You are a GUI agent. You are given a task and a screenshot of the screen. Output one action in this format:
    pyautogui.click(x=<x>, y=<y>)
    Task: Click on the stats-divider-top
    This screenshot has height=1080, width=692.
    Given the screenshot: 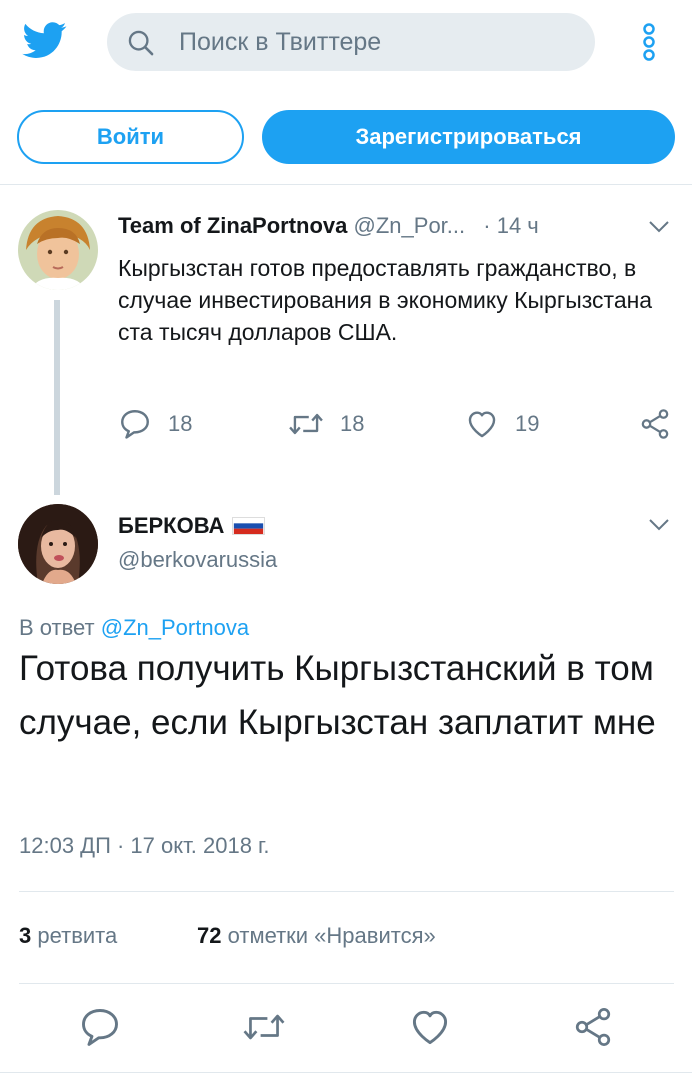 What is the action you would take?
    pyautogui.click(x=346, y=891)
    